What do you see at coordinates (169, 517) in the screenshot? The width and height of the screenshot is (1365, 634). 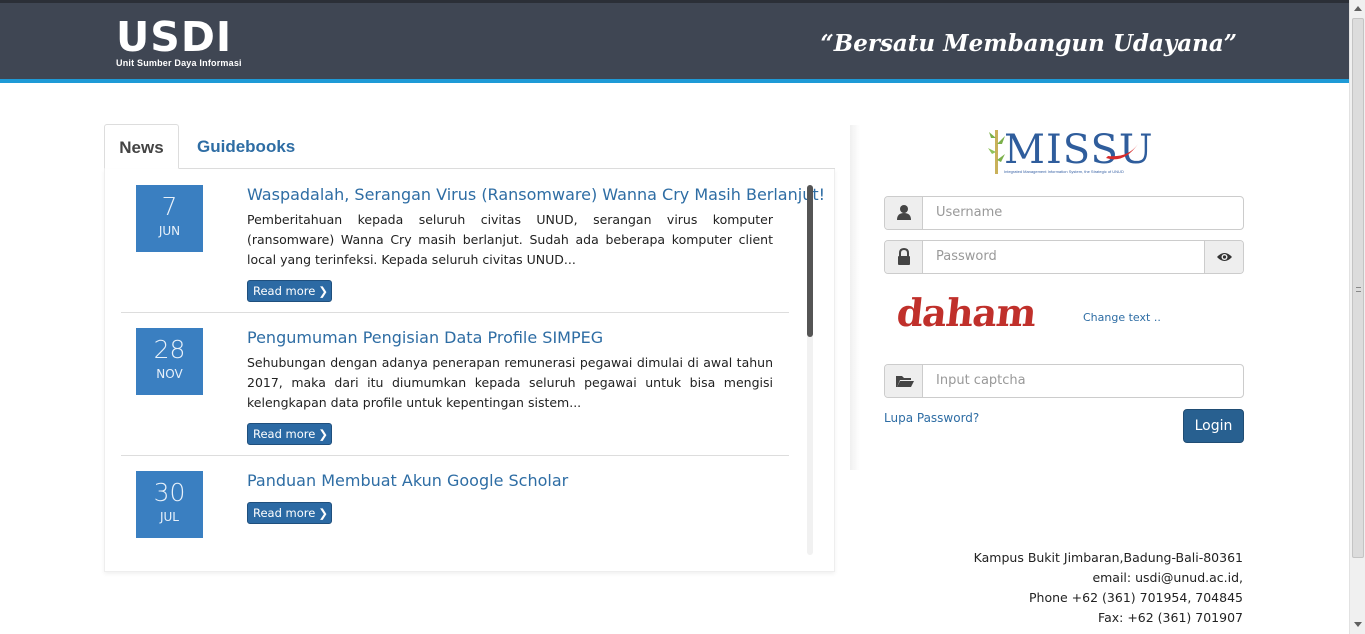 I see `date-month: JUL` at bounding box center [169, 517].